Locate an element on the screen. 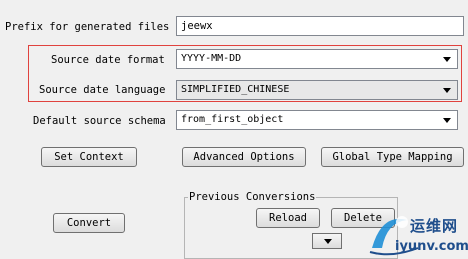  conversions-dropdown is located at coordinates (327, 241).